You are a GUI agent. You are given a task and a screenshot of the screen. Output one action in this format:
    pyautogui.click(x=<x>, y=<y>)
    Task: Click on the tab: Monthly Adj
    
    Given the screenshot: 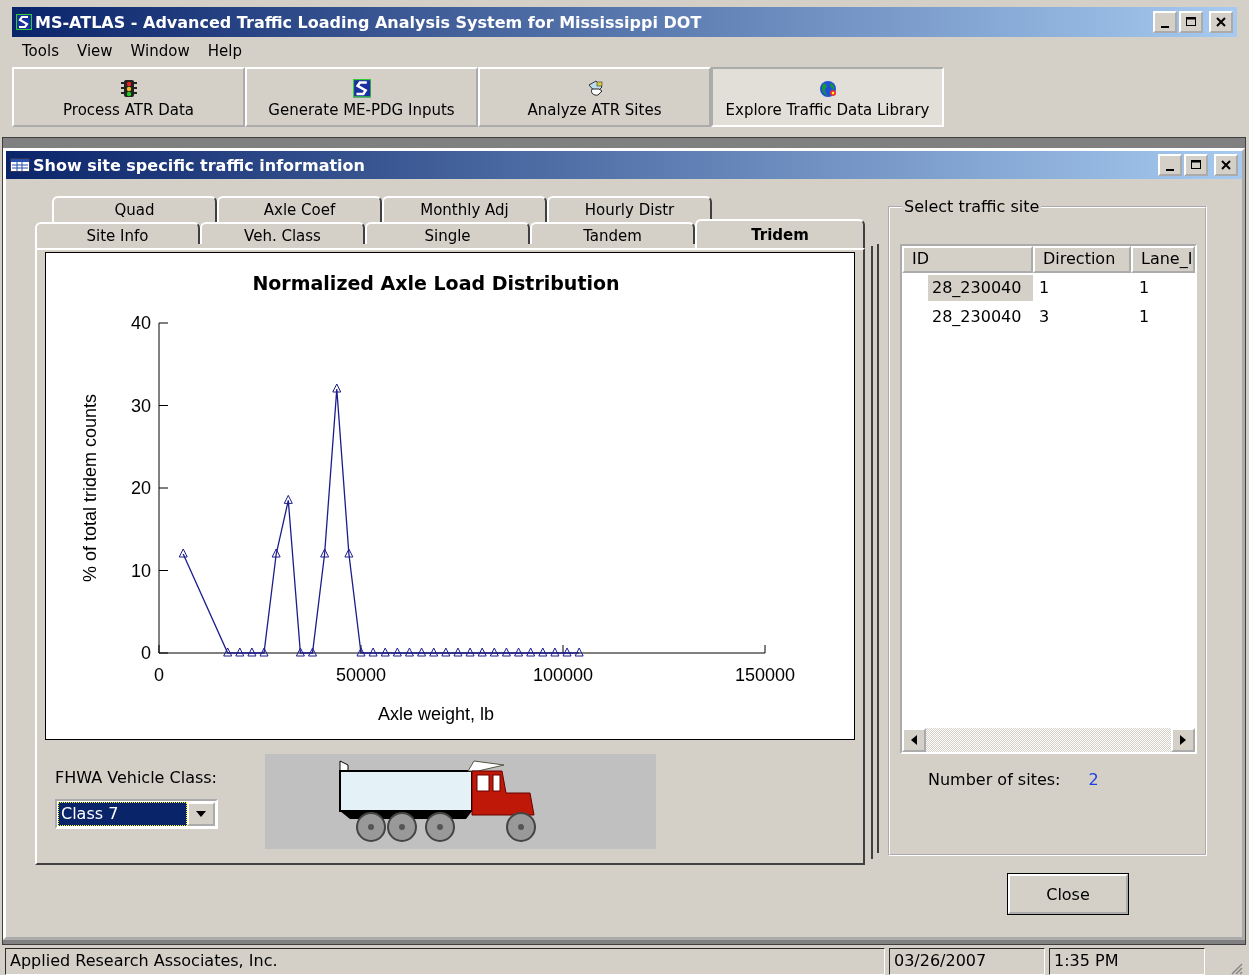 What is the action you would take?
    pyautogui.click(x=464, y=209)
    